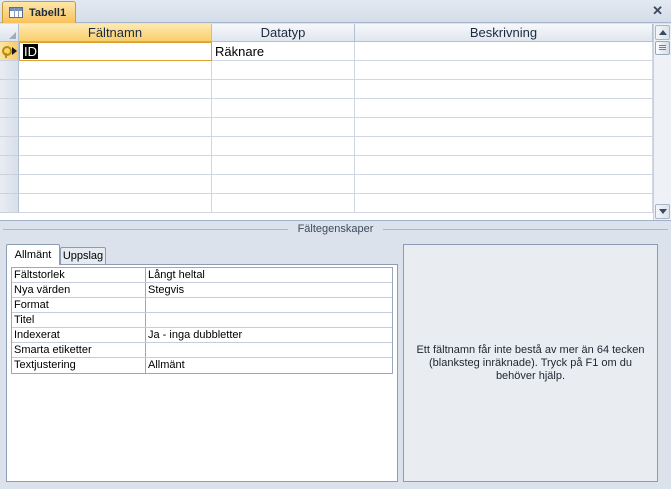 The width and height of the screenshot is (671, 489). What do you see at coordinates (83, 255) in the screenshot?
I see `tab-lookup: Uppslag` at bounding box center [83, 255].